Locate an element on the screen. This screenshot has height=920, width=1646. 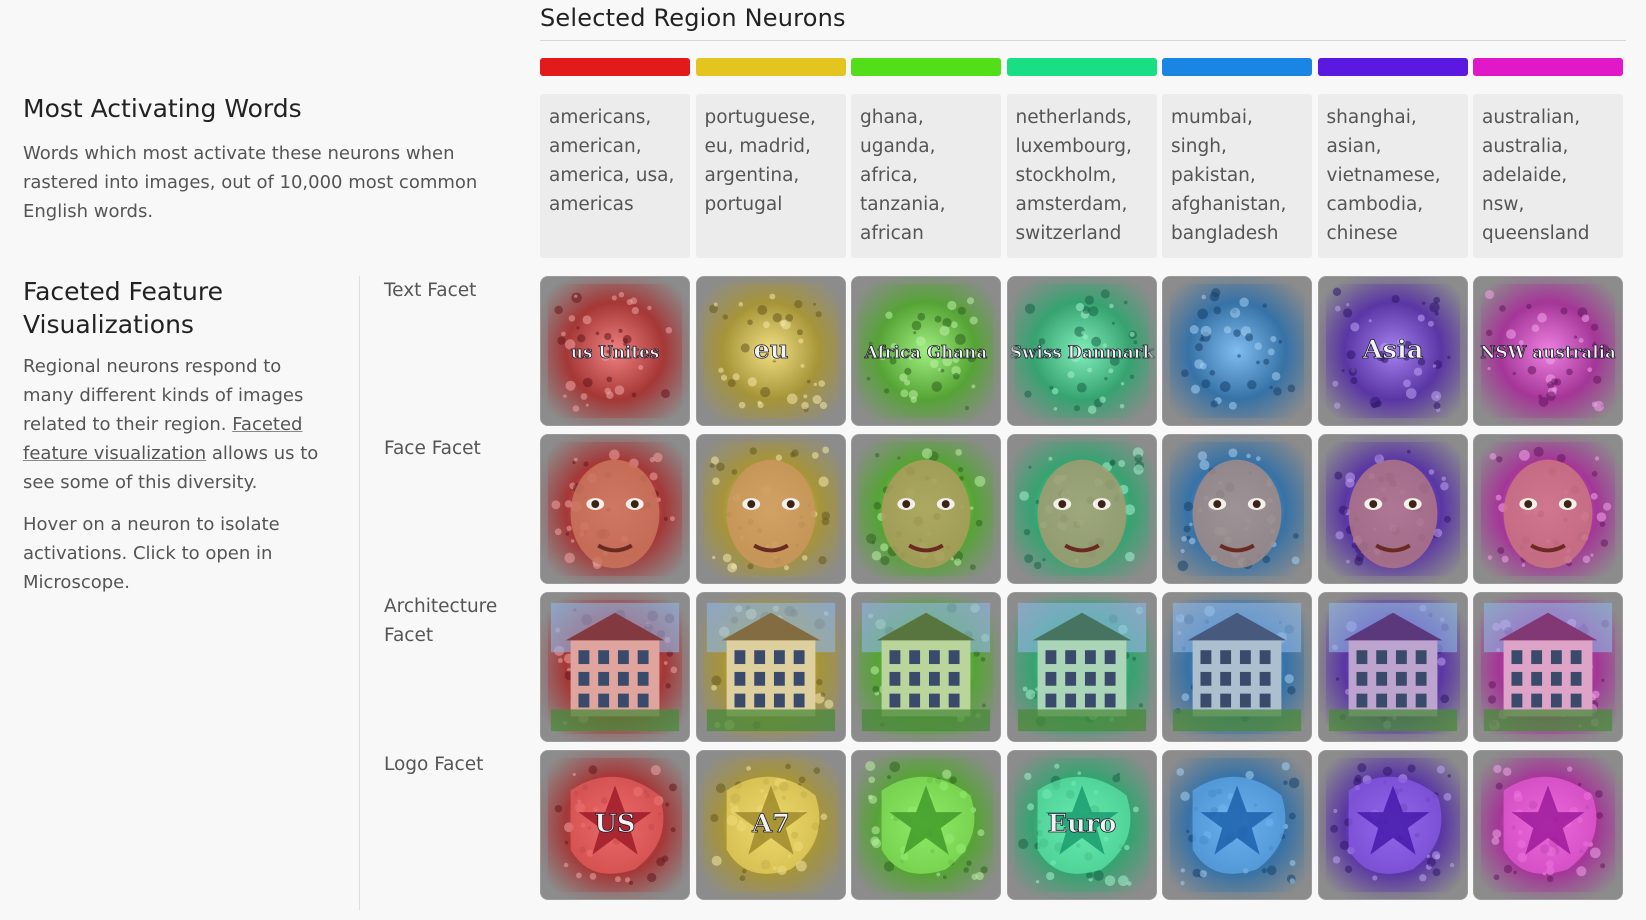
faceted-title: Faceted Feature Visualizations is located at coordinates (123, 308).